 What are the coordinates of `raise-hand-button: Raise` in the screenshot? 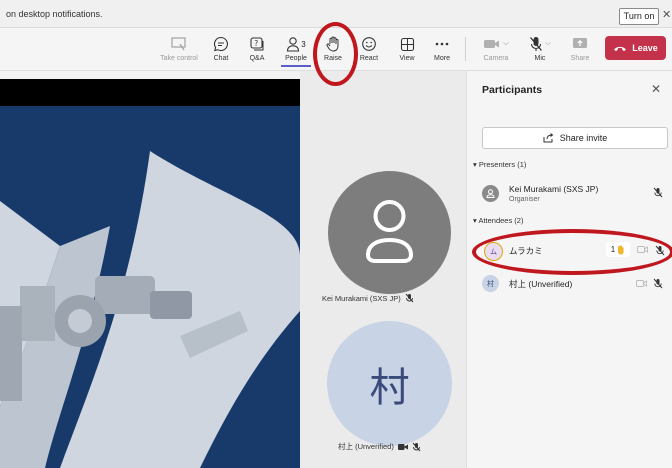 It's located at (333, 49).